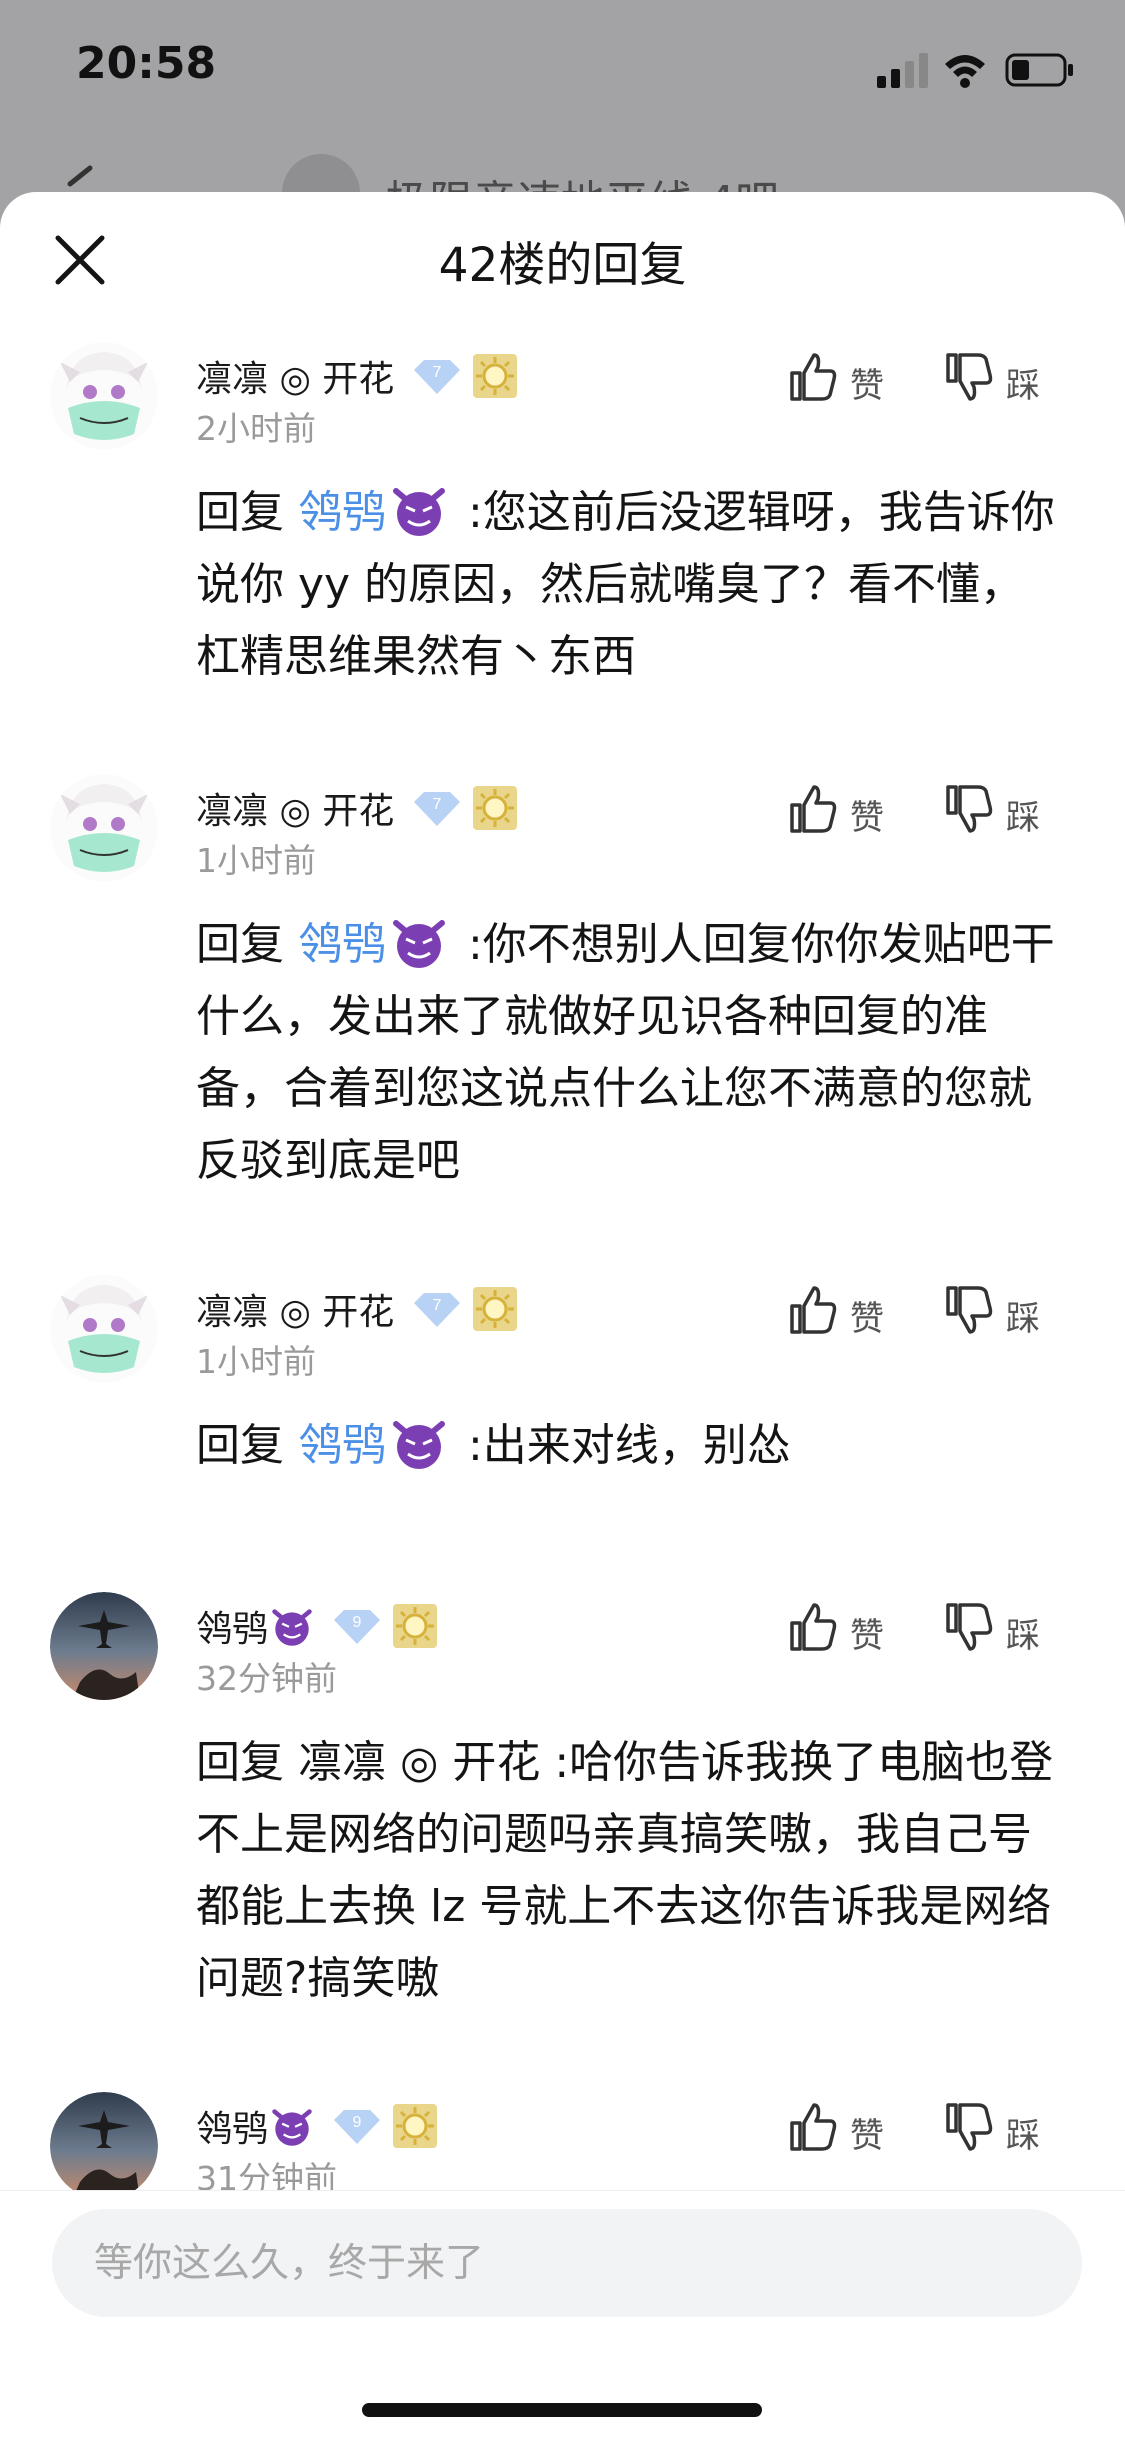 This screenshot has height=2437, width=1125. What do you see at coordinates (1039, 70) in the screenshot?
I see `battery-icon` at bounding box center [1039, 70].